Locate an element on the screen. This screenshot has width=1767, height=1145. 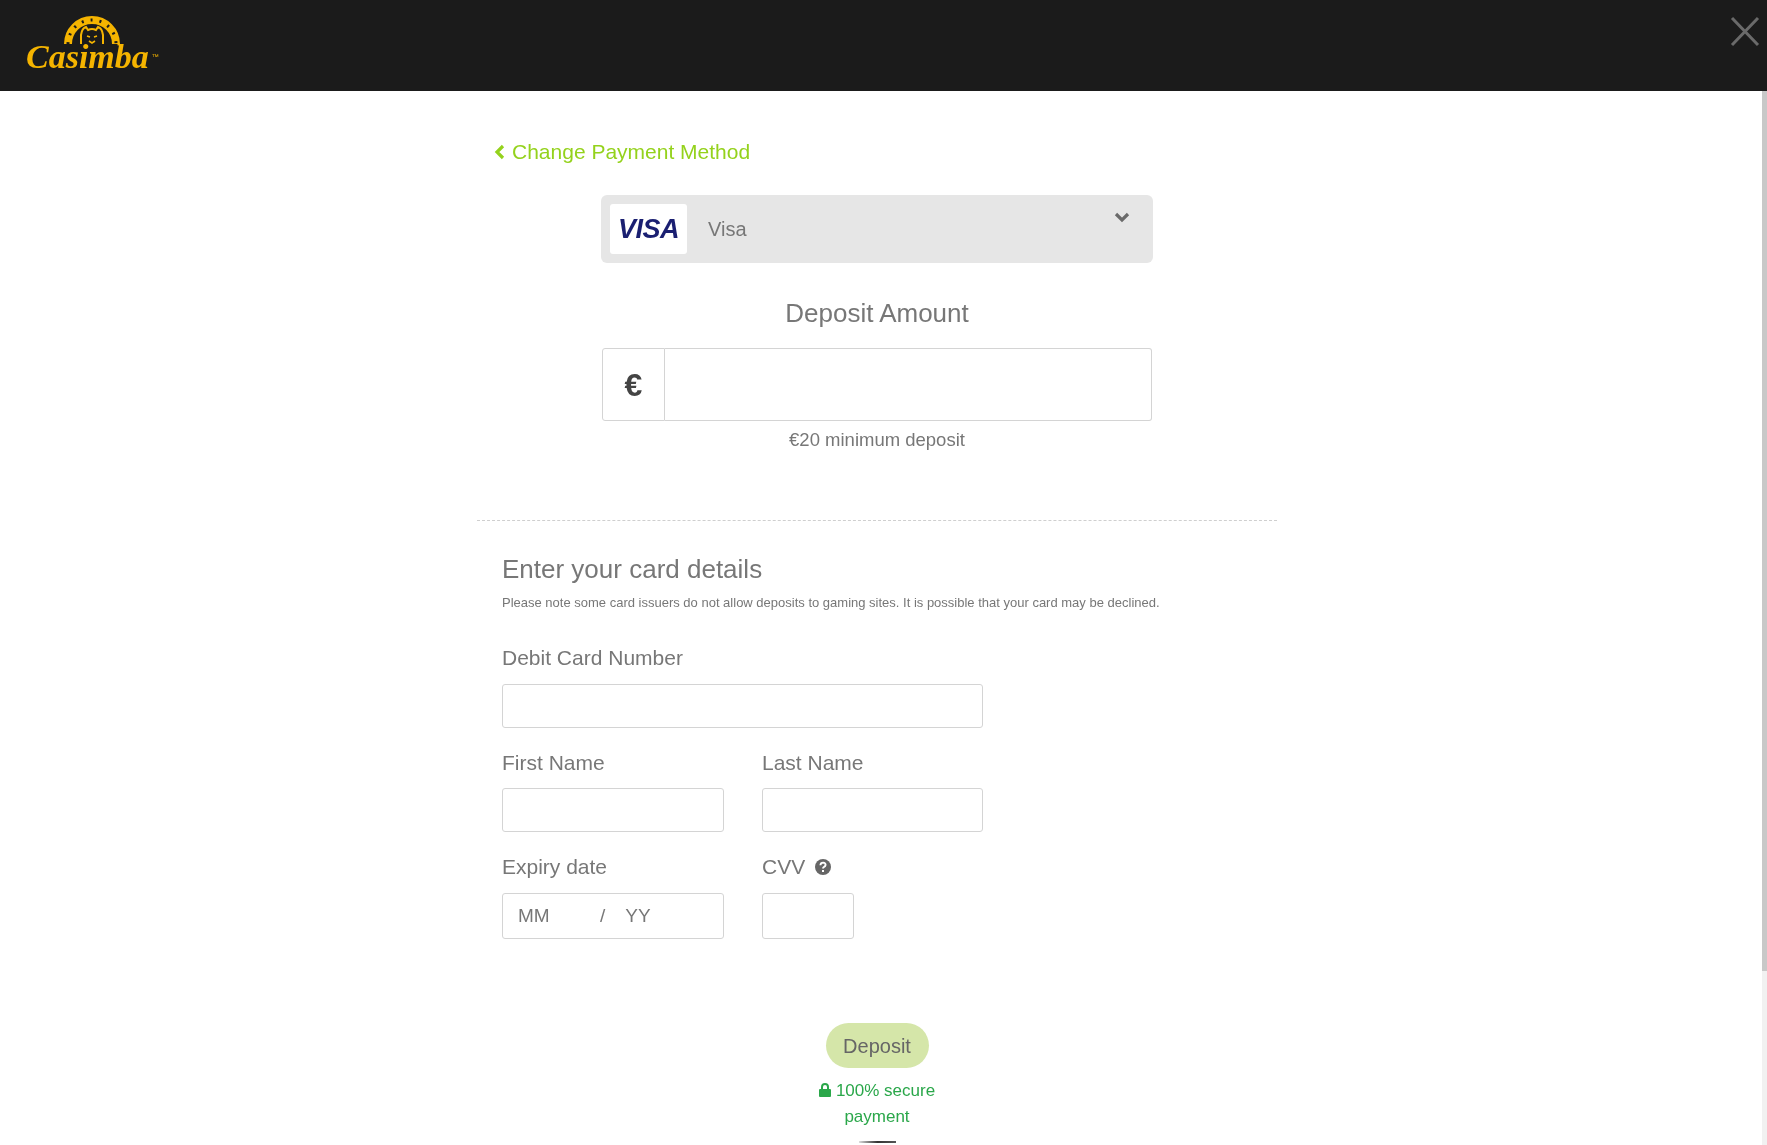
scrollbar is located at coordinates (1764, 618).